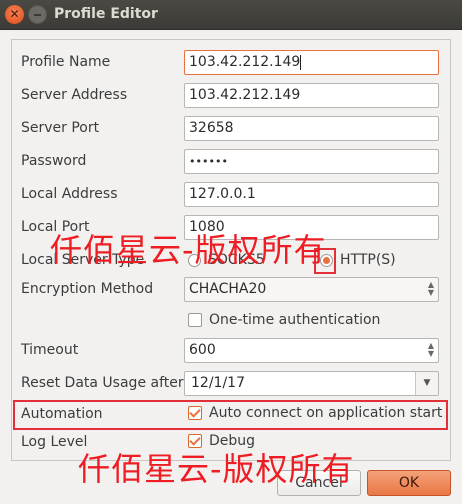 The height and width of the screenshot is (504, 462). What do you see at coordinates (87, 289) in the screenshot?
I see `encryption-method-label: Encryption Method` at bounding box center [87, 289].